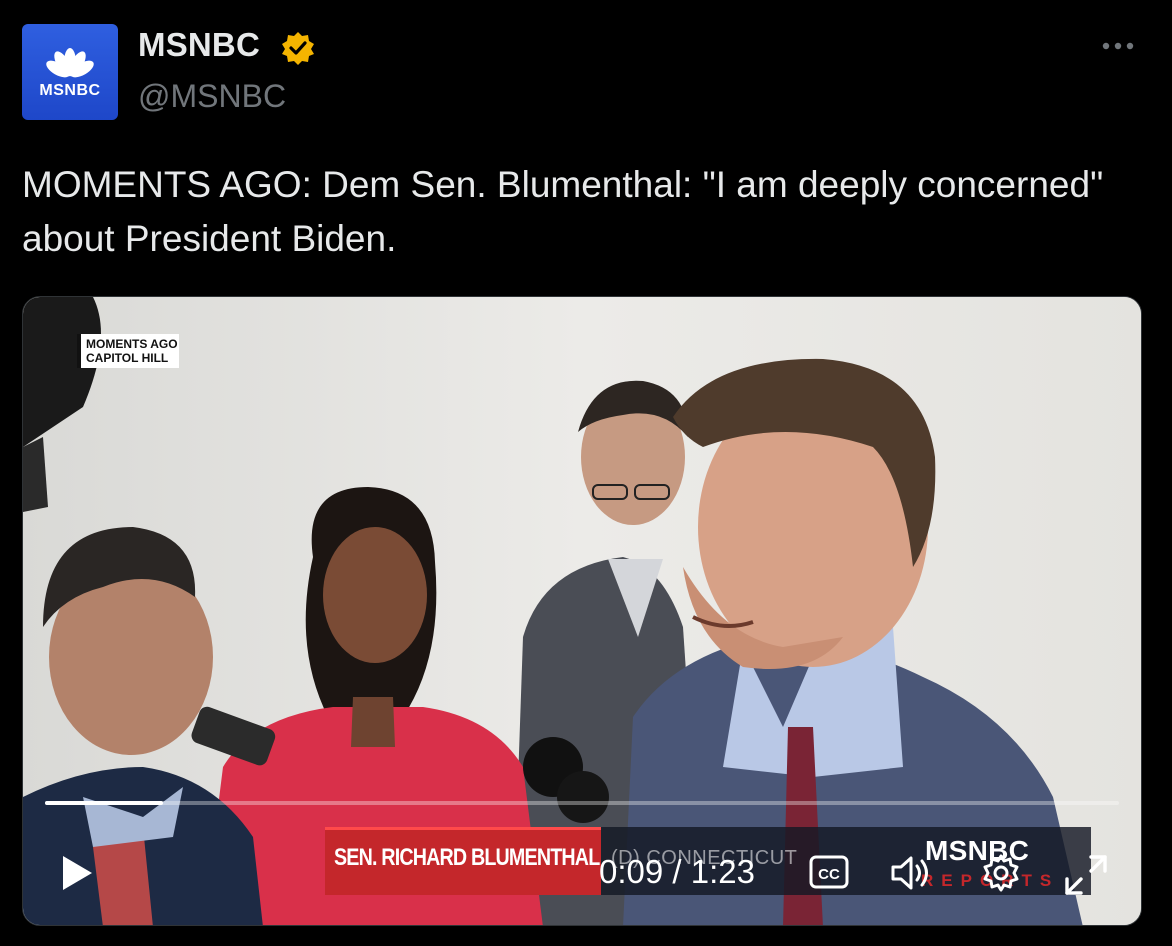 The image size is (1172, 946). What do you see at coordinates (70, 63) in the screenshot?
I see `peacock-logo-icon` at bounding box center [70, 63].